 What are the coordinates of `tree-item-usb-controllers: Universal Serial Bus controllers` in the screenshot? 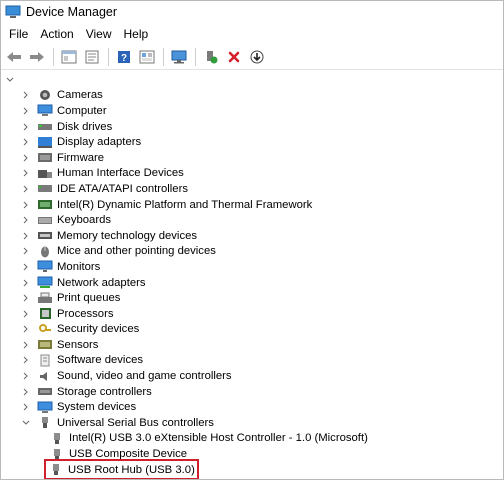 It's located at (252, 423).